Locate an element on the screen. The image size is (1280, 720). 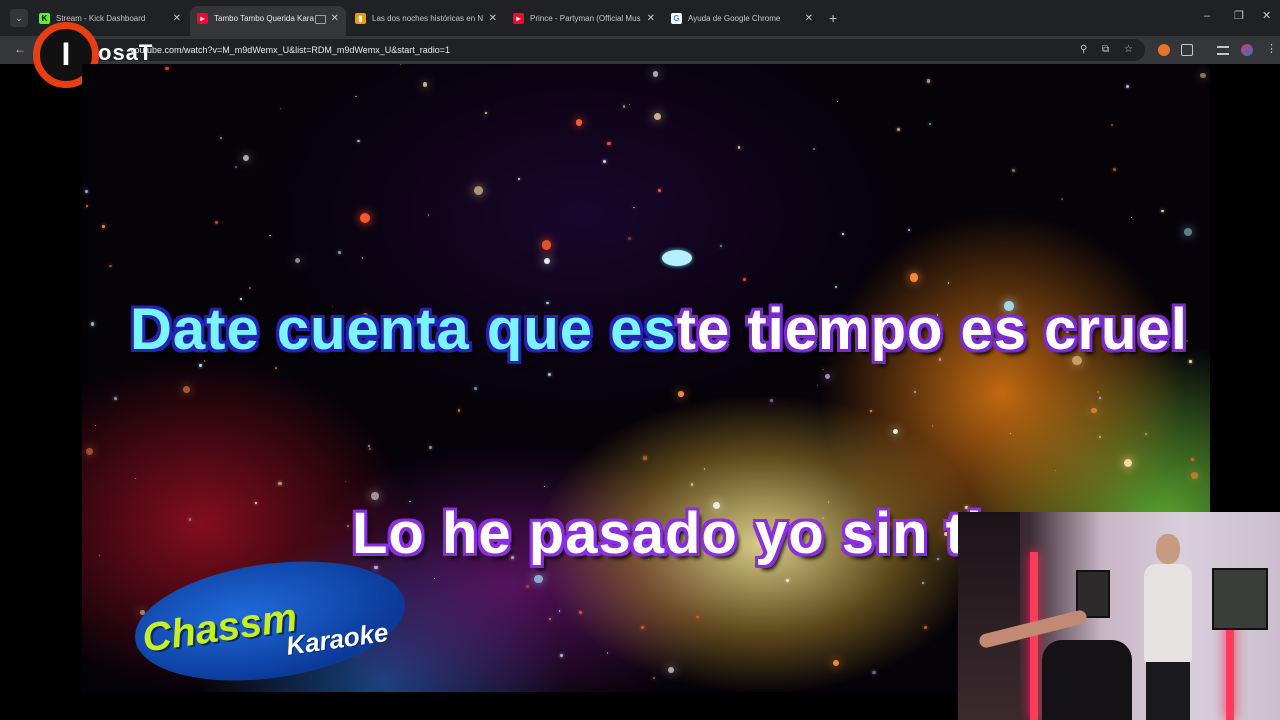
back-arrow-icon: ← is located at coordinates (20, 49).